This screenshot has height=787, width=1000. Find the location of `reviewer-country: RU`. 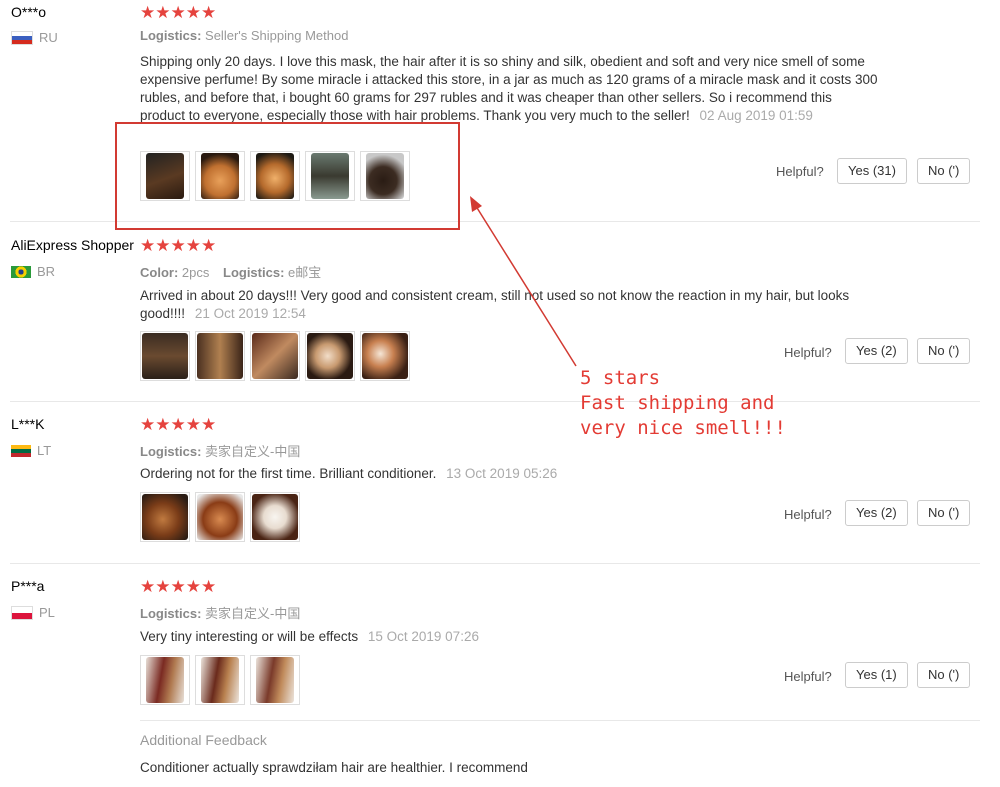

reviewer-country: RU is located at coordinates (34, 37).